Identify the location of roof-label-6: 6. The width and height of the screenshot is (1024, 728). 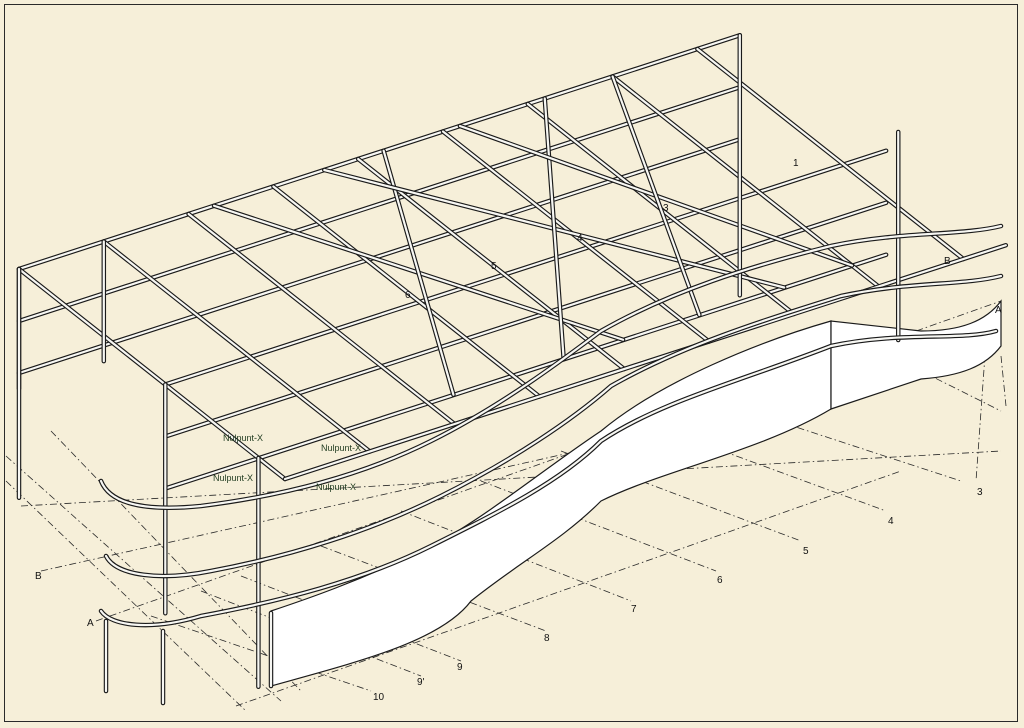
(408, 295).